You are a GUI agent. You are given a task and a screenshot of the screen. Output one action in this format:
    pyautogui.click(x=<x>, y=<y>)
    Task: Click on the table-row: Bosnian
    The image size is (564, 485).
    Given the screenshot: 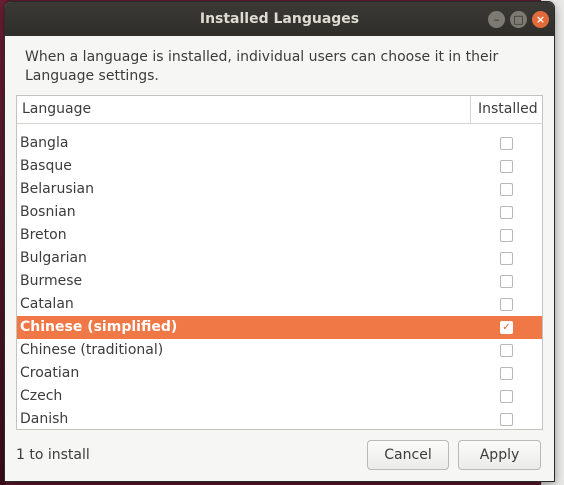 What is the action you would take?
    pyautogui.click(x=279, y=212)
    